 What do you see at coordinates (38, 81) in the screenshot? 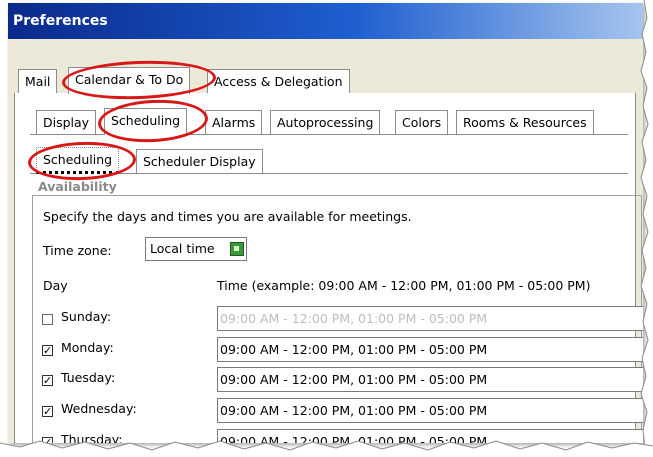
I see `tab-mail: Mail` at bounding box center [38, 81].